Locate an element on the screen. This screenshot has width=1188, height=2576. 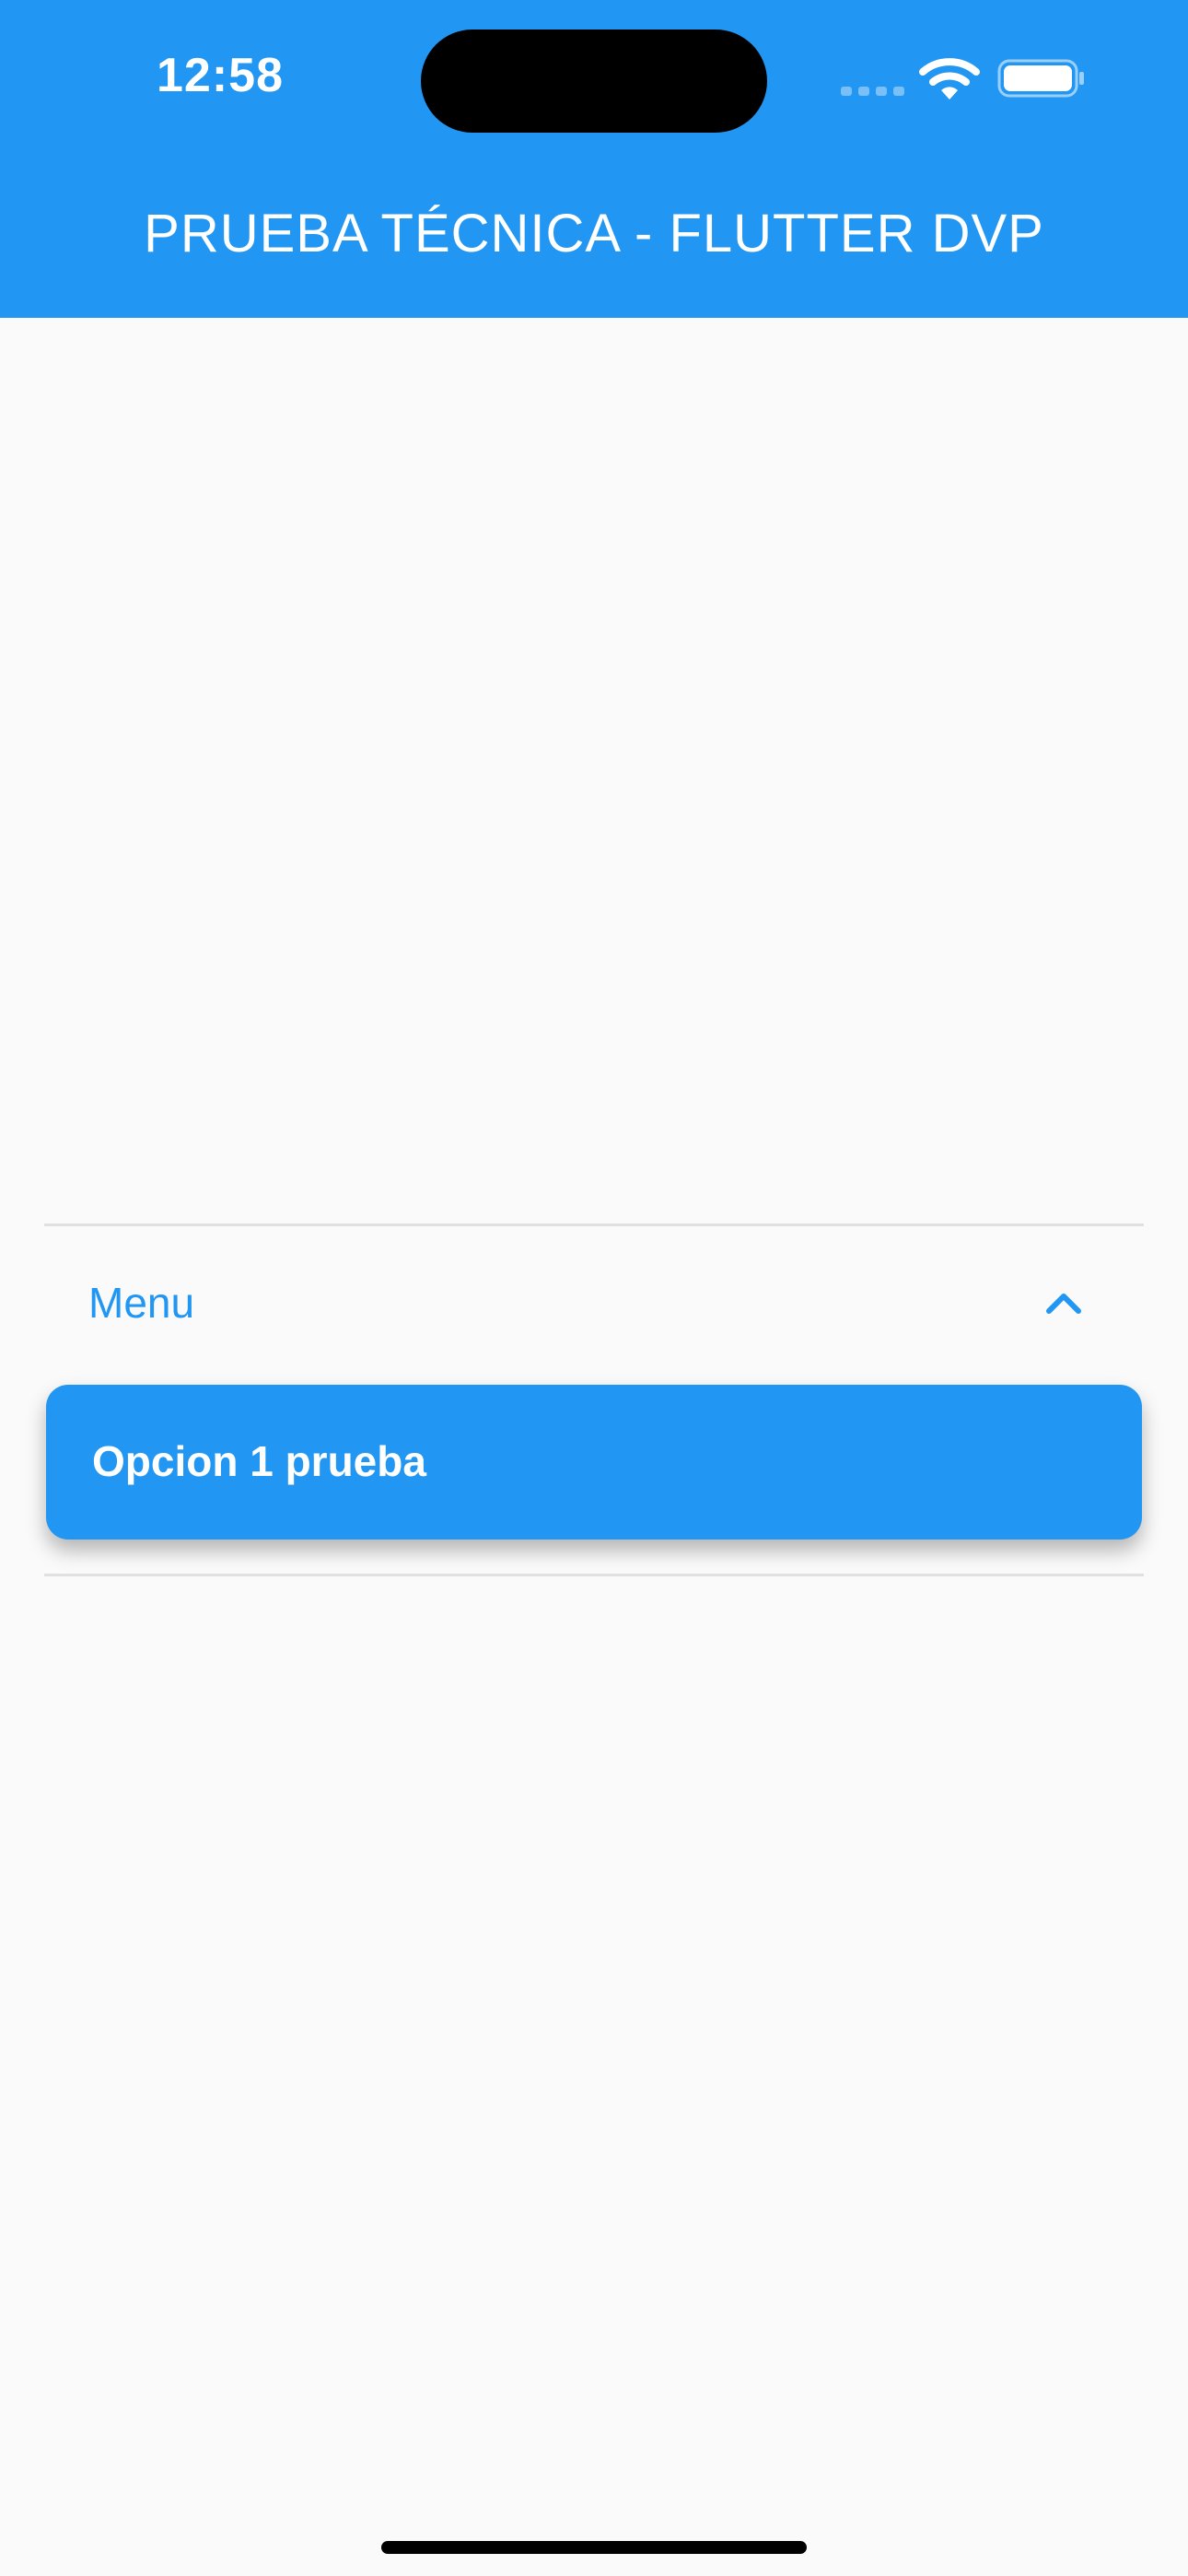
option-1-button: Opcion 1 prueba is located at coordinates (594, 1462).